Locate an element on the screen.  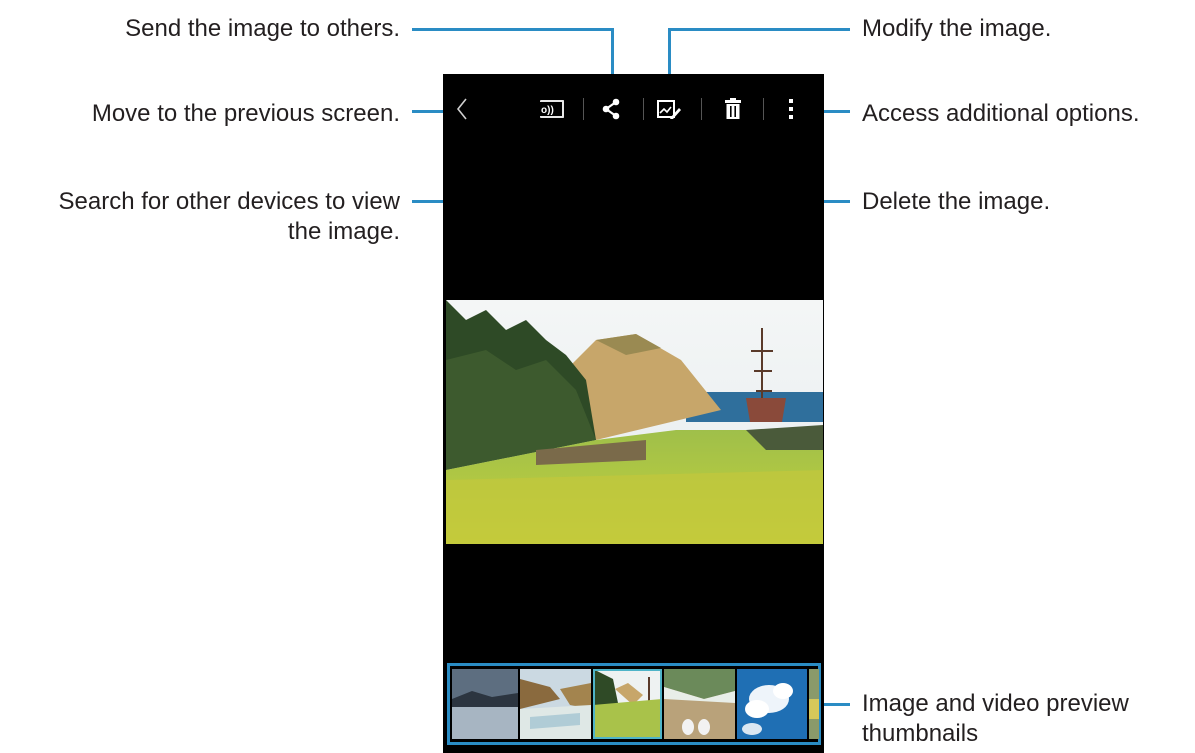
thumbnail-selected is located at coordinates (627, 704).